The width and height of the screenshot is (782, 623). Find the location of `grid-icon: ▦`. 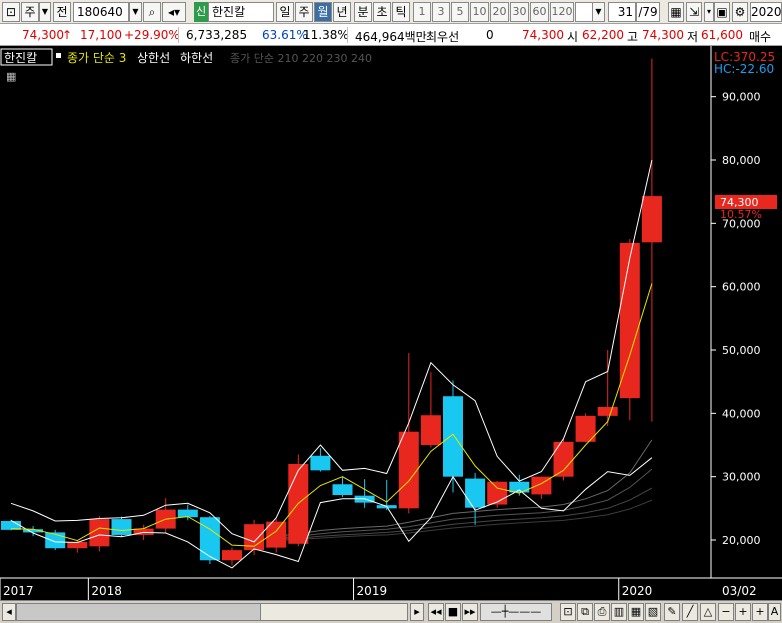

grid-icon: ▦ is located at coordinates (676, 12).